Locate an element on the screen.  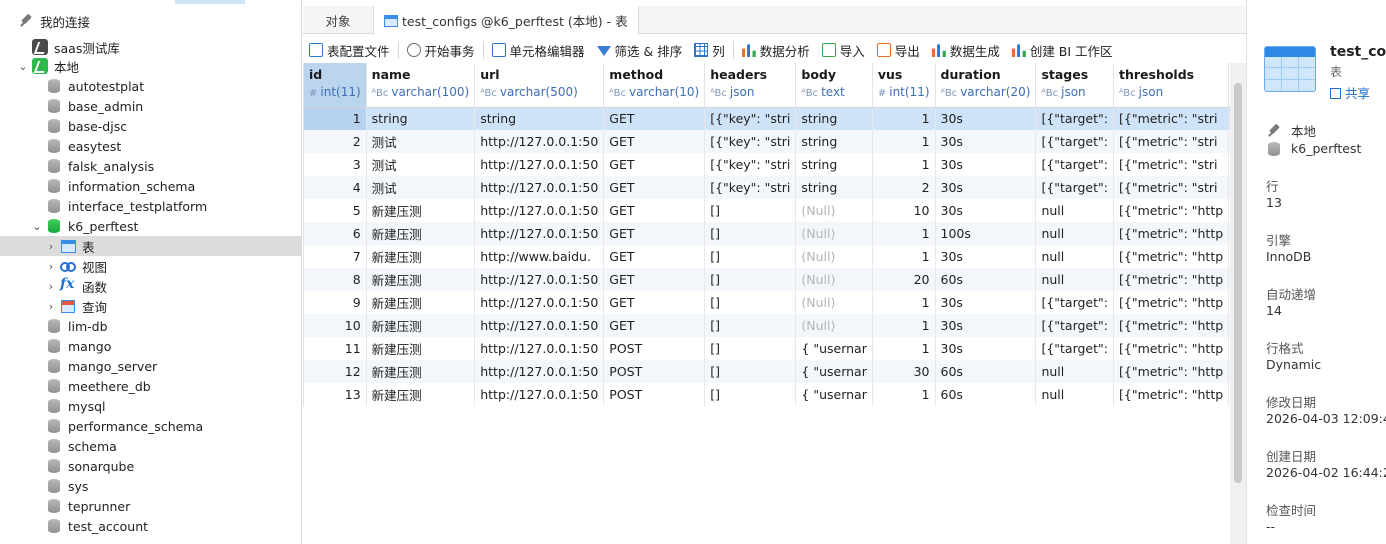
data-analysis-button: 数据分析 is located at coordinates (776, 50).